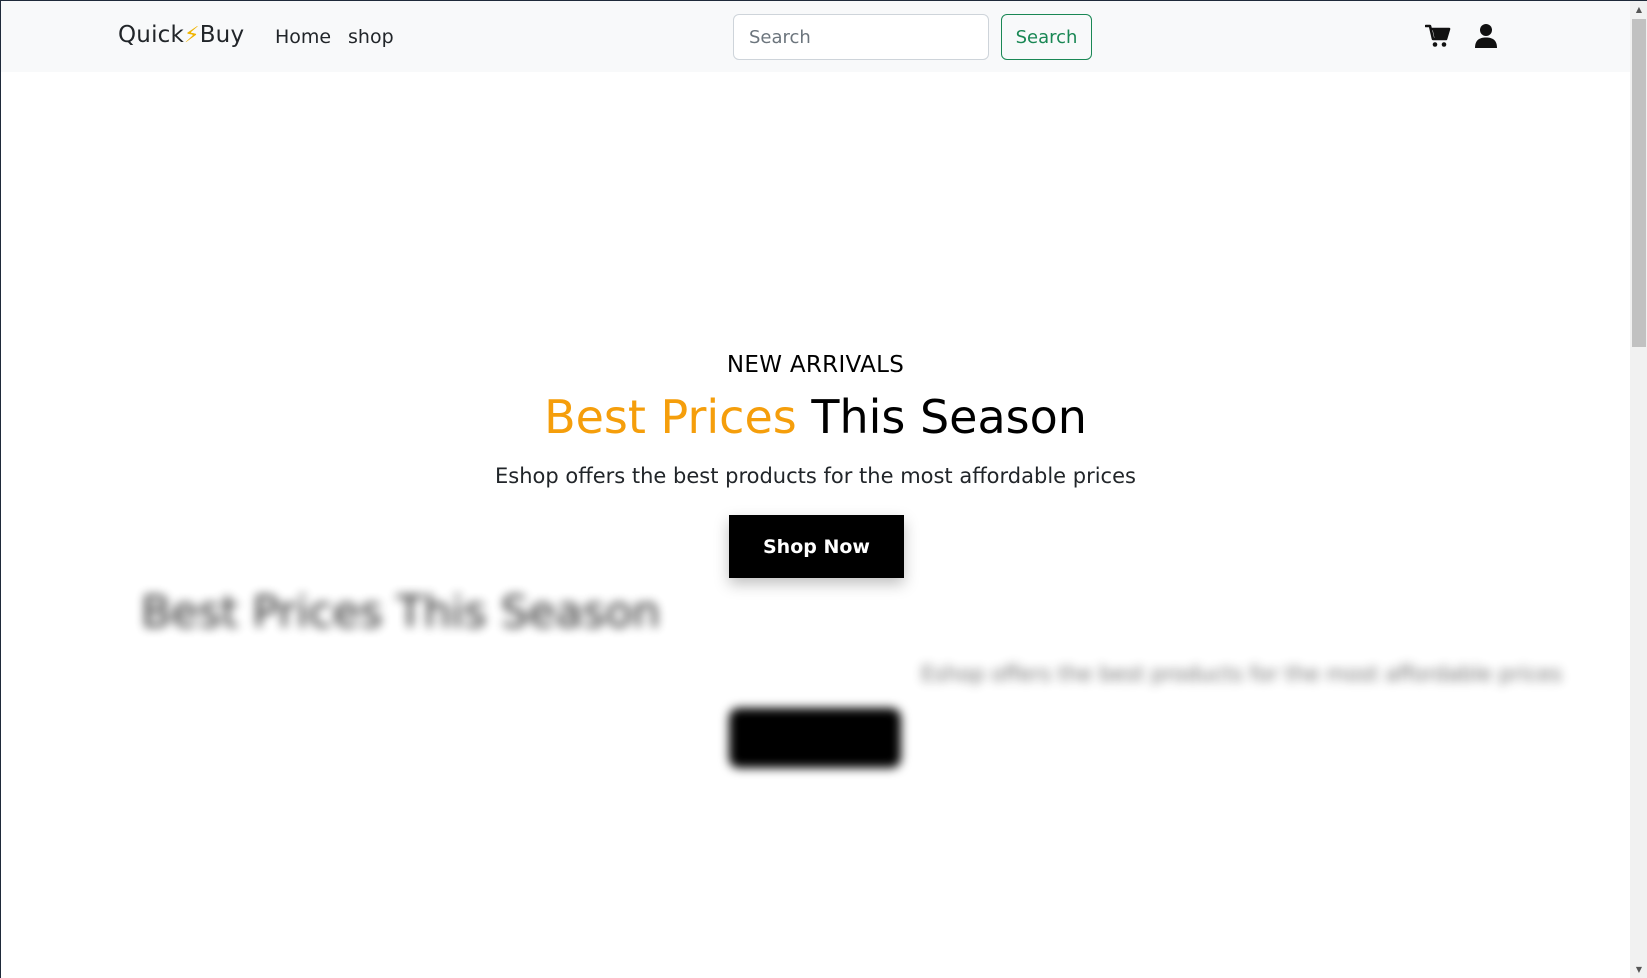 This screenshot has height=978, width=1647. I want to click on brand-logo: Quick⚡Buy, so click(181, 35).